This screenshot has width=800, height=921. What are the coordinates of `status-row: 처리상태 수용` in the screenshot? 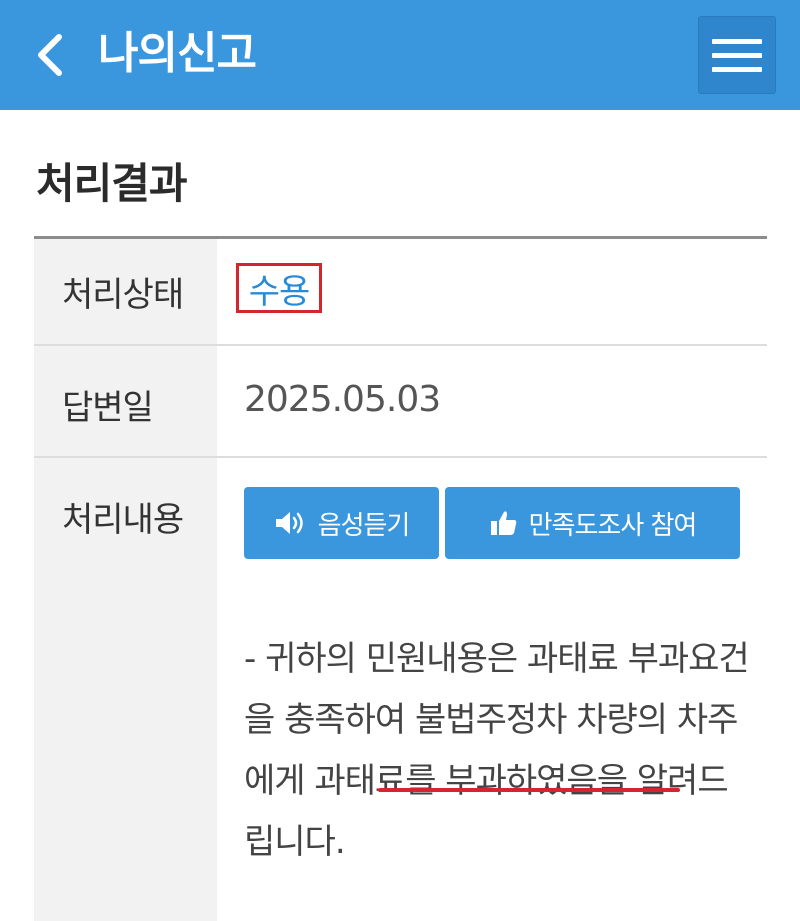 It's located at (400, 291).